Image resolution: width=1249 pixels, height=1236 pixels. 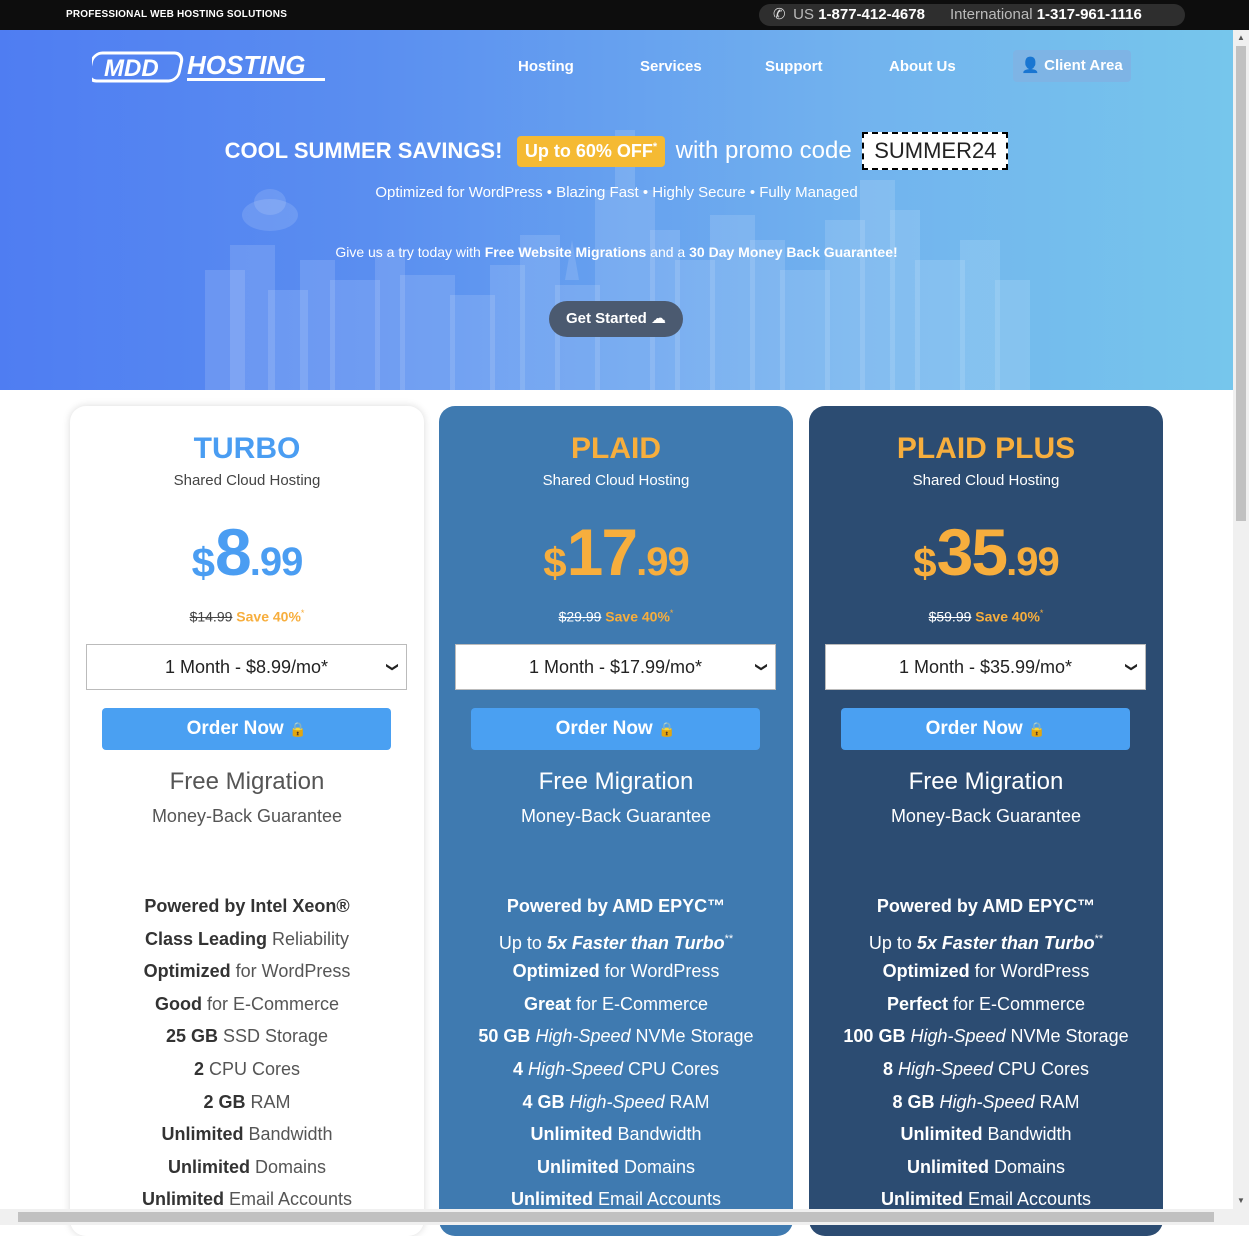 I want to click on plan-name: PLAID PLUS, so click(x=986, y=448).